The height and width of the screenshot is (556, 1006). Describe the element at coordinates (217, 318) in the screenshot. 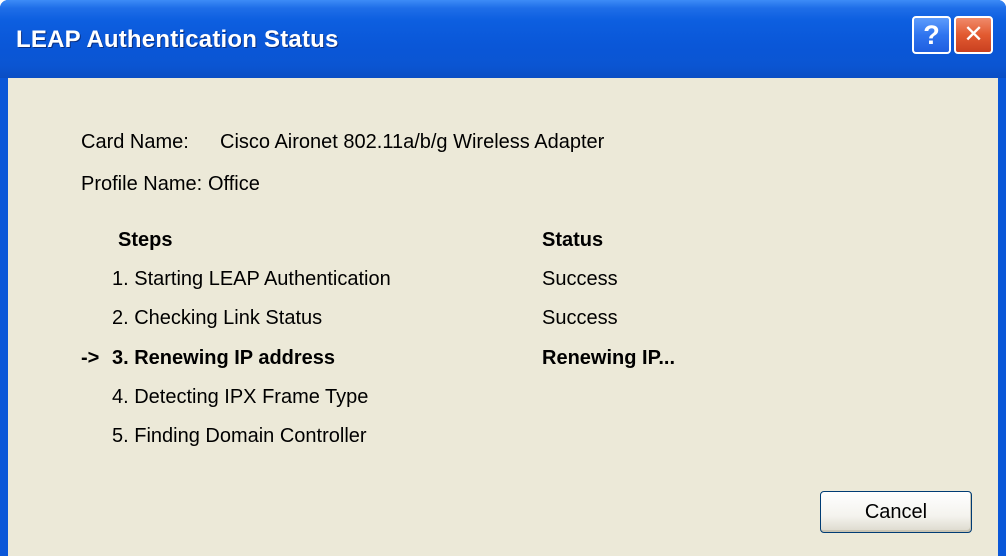

I see `step-label: 2. Checking Link Status` at that location.